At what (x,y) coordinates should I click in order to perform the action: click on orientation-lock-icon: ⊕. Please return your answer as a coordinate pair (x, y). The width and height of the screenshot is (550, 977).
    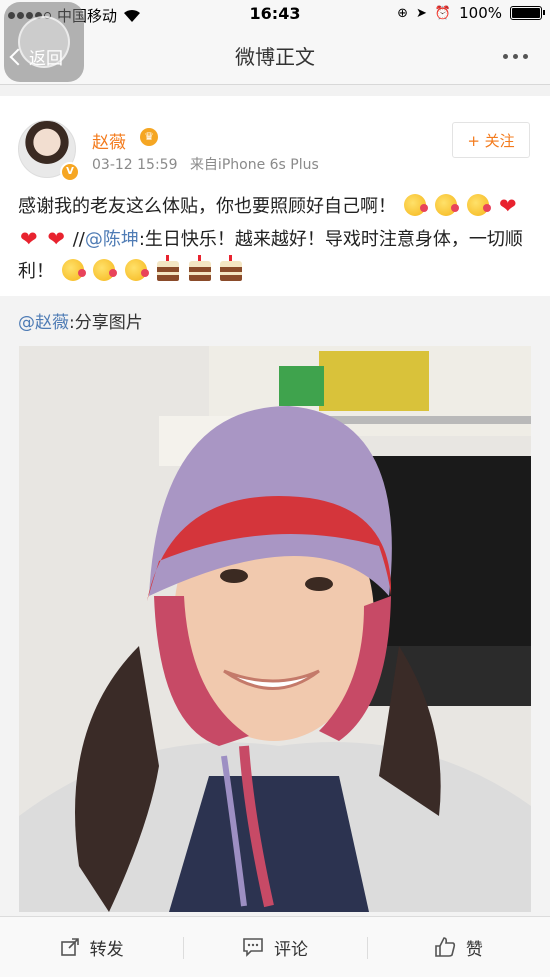
    Looking at the image, I should click on (403, 13).